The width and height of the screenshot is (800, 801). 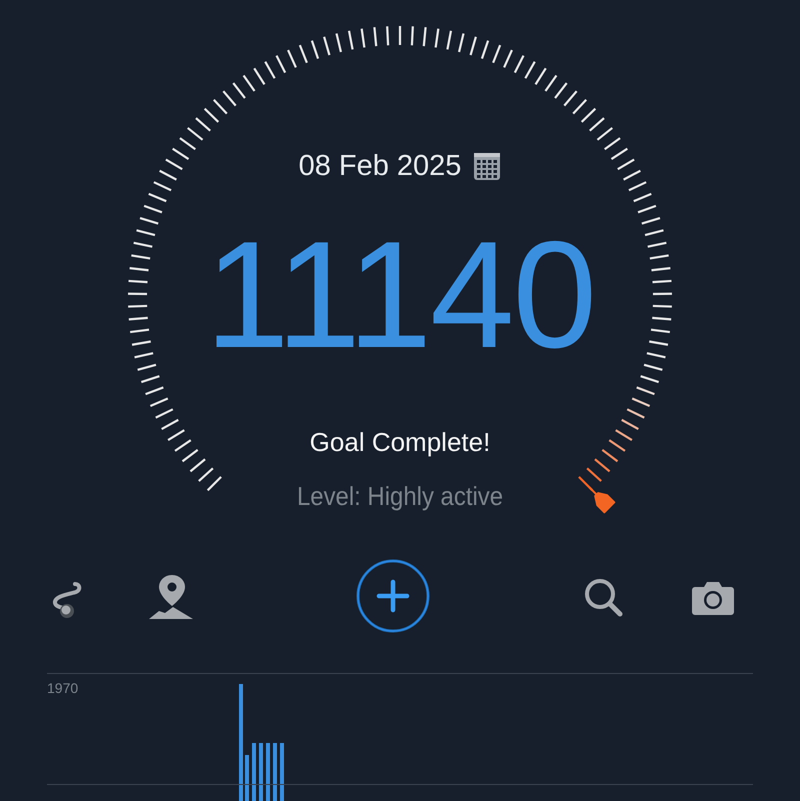 I want to click on axis-label: 1970, so click(x=62, y=688).